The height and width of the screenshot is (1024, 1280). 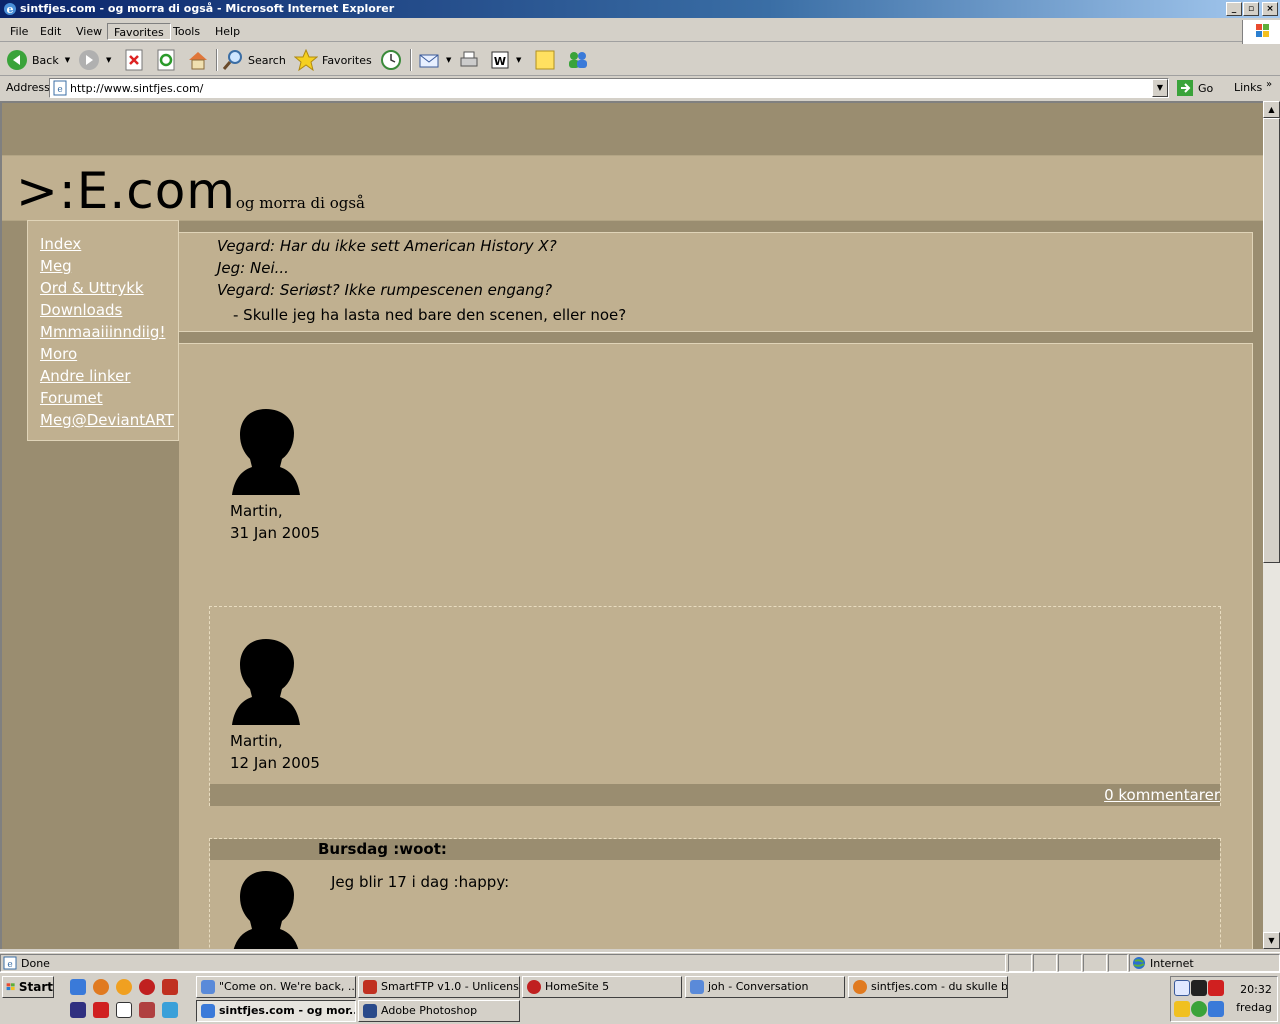 What do you see at coordinates (28, 987) in the screenshot?
I see `start-button: Start` at bounding box center [28, 987].